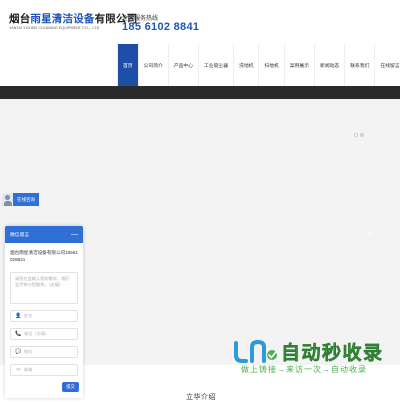 This screenshot has height=402, width=400. What do you see at coordinates (54, 28) in the screenshot?
I see `company-name-en: YANTAI YUXING CLEANING EQUIPMENT CO.，LTD` at bounding box center [54, 28].